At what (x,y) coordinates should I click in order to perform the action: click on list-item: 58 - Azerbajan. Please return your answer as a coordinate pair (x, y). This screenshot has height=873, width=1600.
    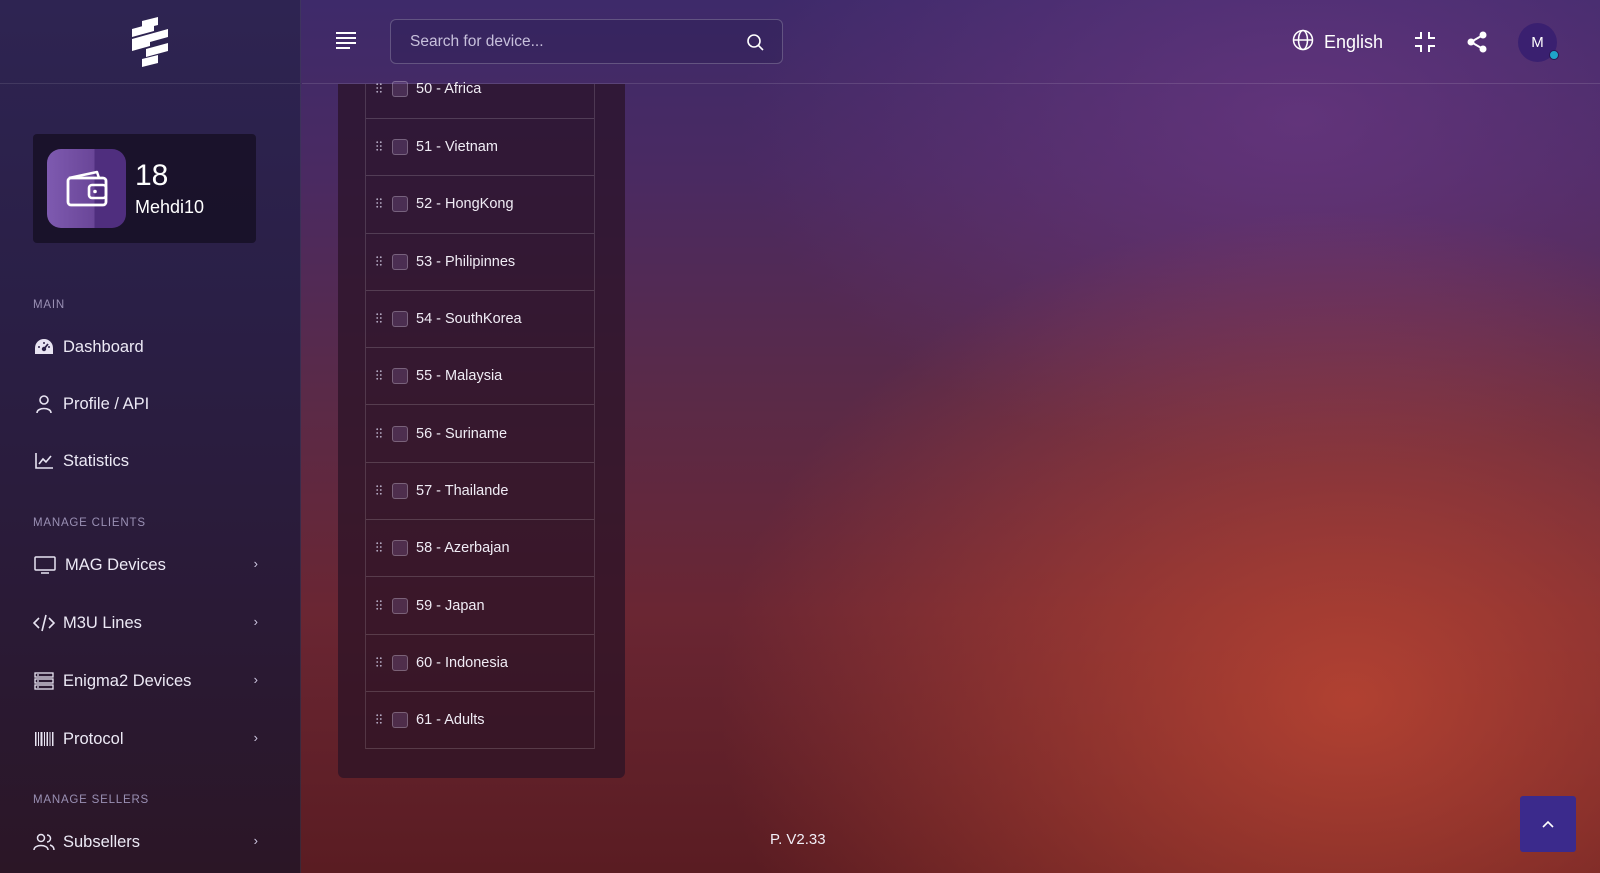
    Looking at the image, I should click on (480, 549).